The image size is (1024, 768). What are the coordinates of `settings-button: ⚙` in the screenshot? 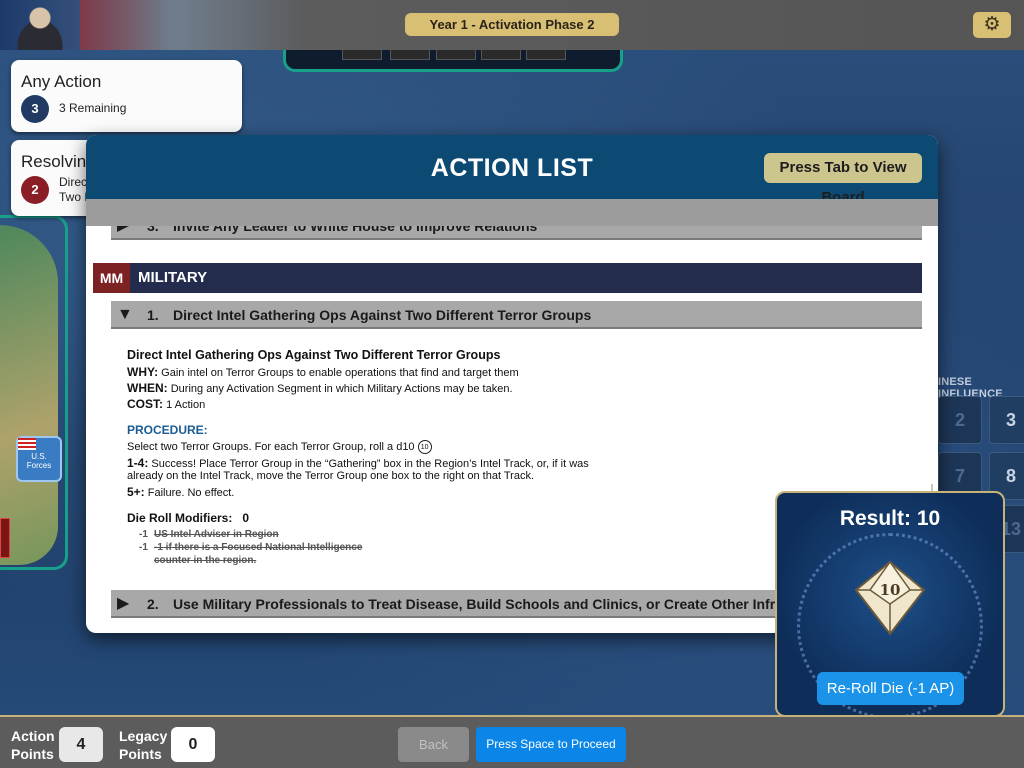 It's located at (992, 25).